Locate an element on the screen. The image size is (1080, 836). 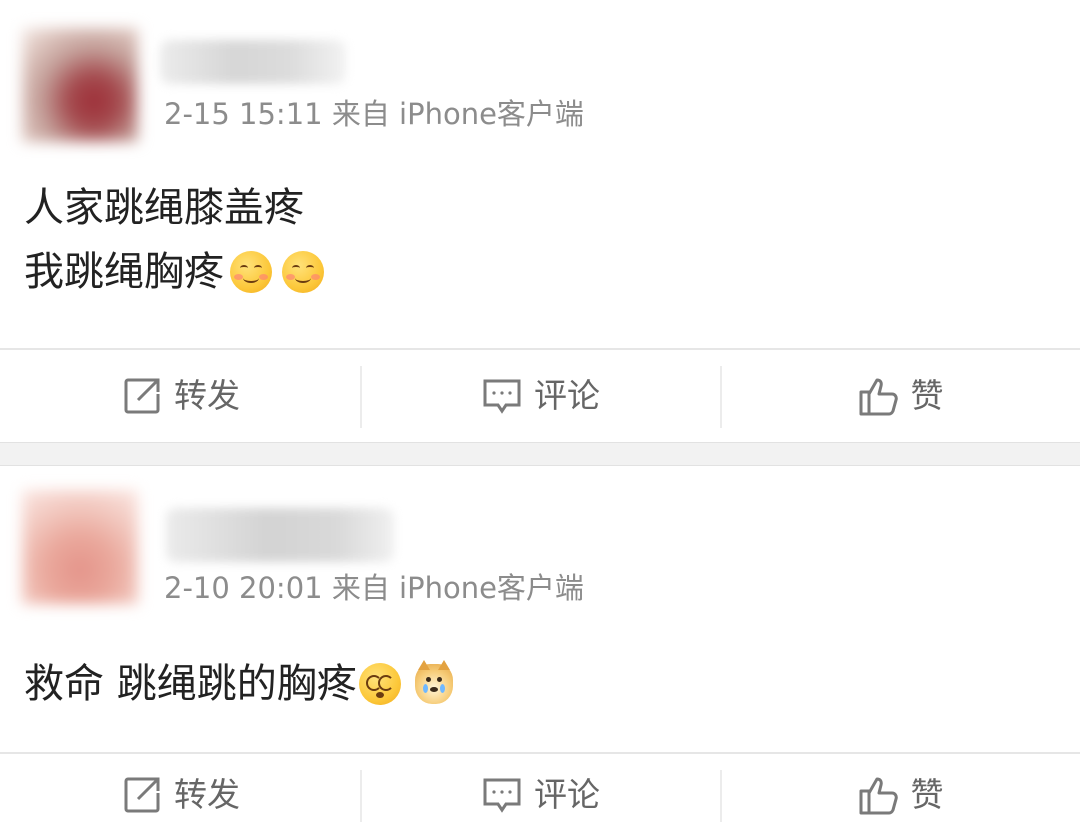
crying-doge-emoji is located at coordinates (433, 682).